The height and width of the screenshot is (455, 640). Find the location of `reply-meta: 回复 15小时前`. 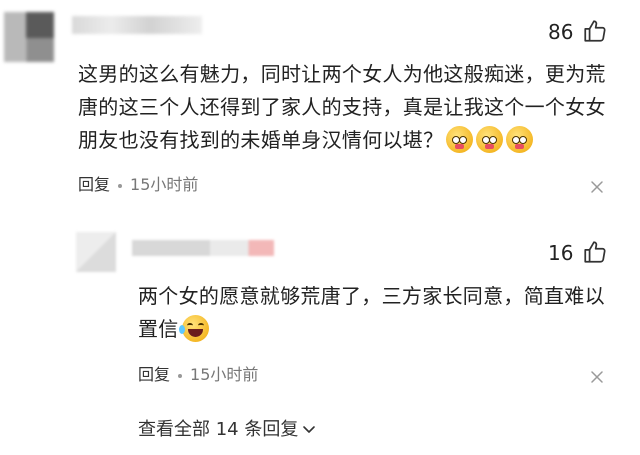

reply-meta: 回复 15小时前 is located at coordinates (198, 375).